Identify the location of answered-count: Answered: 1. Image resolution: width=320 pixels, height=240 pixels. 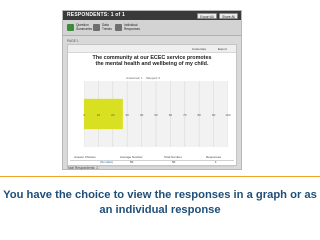
(134, 78).